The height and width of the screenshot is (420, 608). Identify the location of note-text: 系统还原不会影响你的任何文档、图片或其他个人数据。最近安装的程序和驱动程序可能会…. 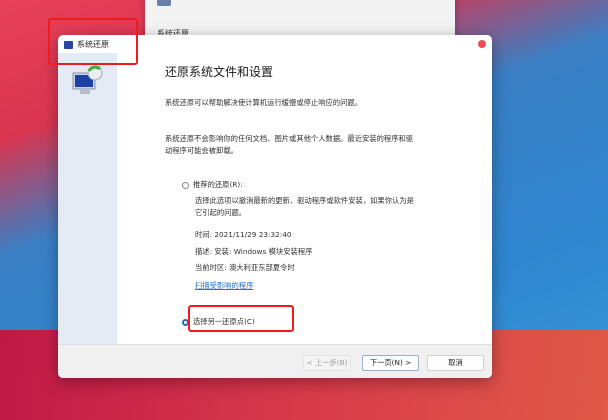
(289, 144).